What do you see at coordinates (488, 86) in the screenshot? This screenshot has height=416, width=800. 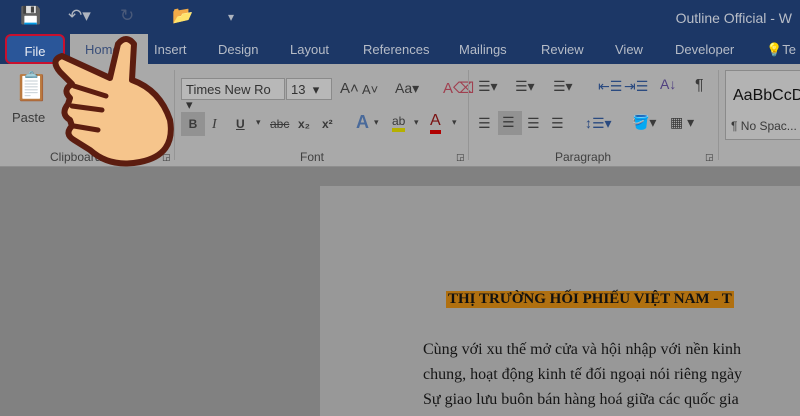 I see `bullets-icon: ☰▾` at bounding box center [488, 86].